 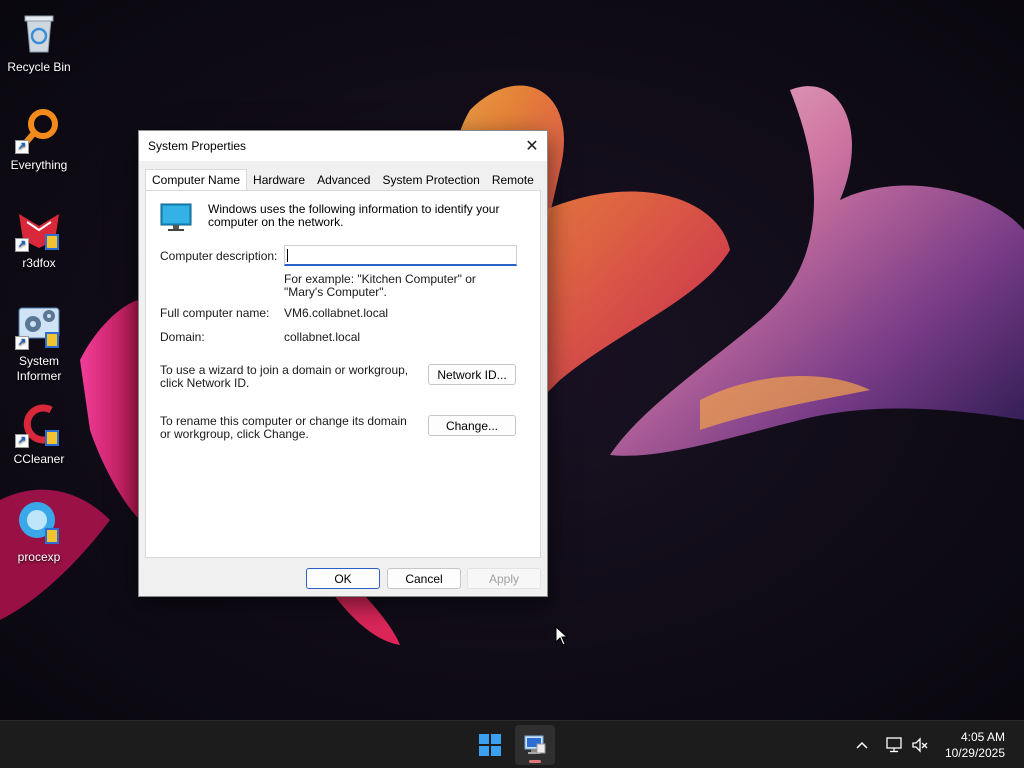 What do you see at coordinates (322, 337) in the screenshot?
I see `domain-value: collabnet.local` at bounding box center [322, 337].